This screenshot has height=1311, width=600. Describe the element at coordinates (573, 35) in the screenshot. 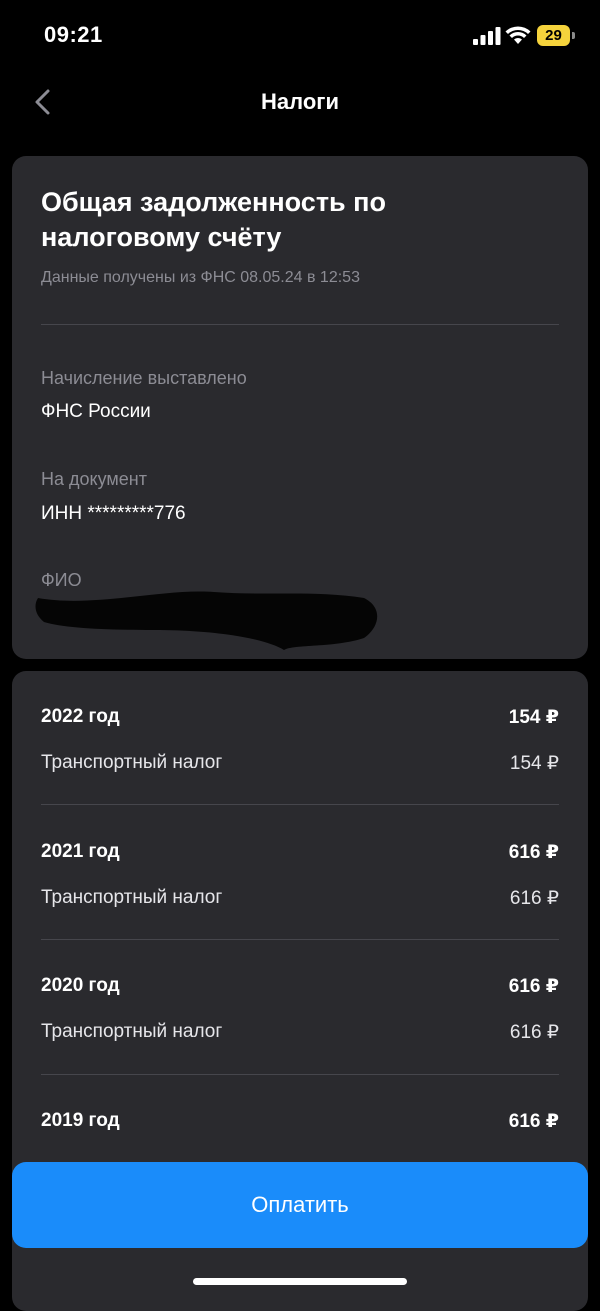

I see `battery-tip` at that location.